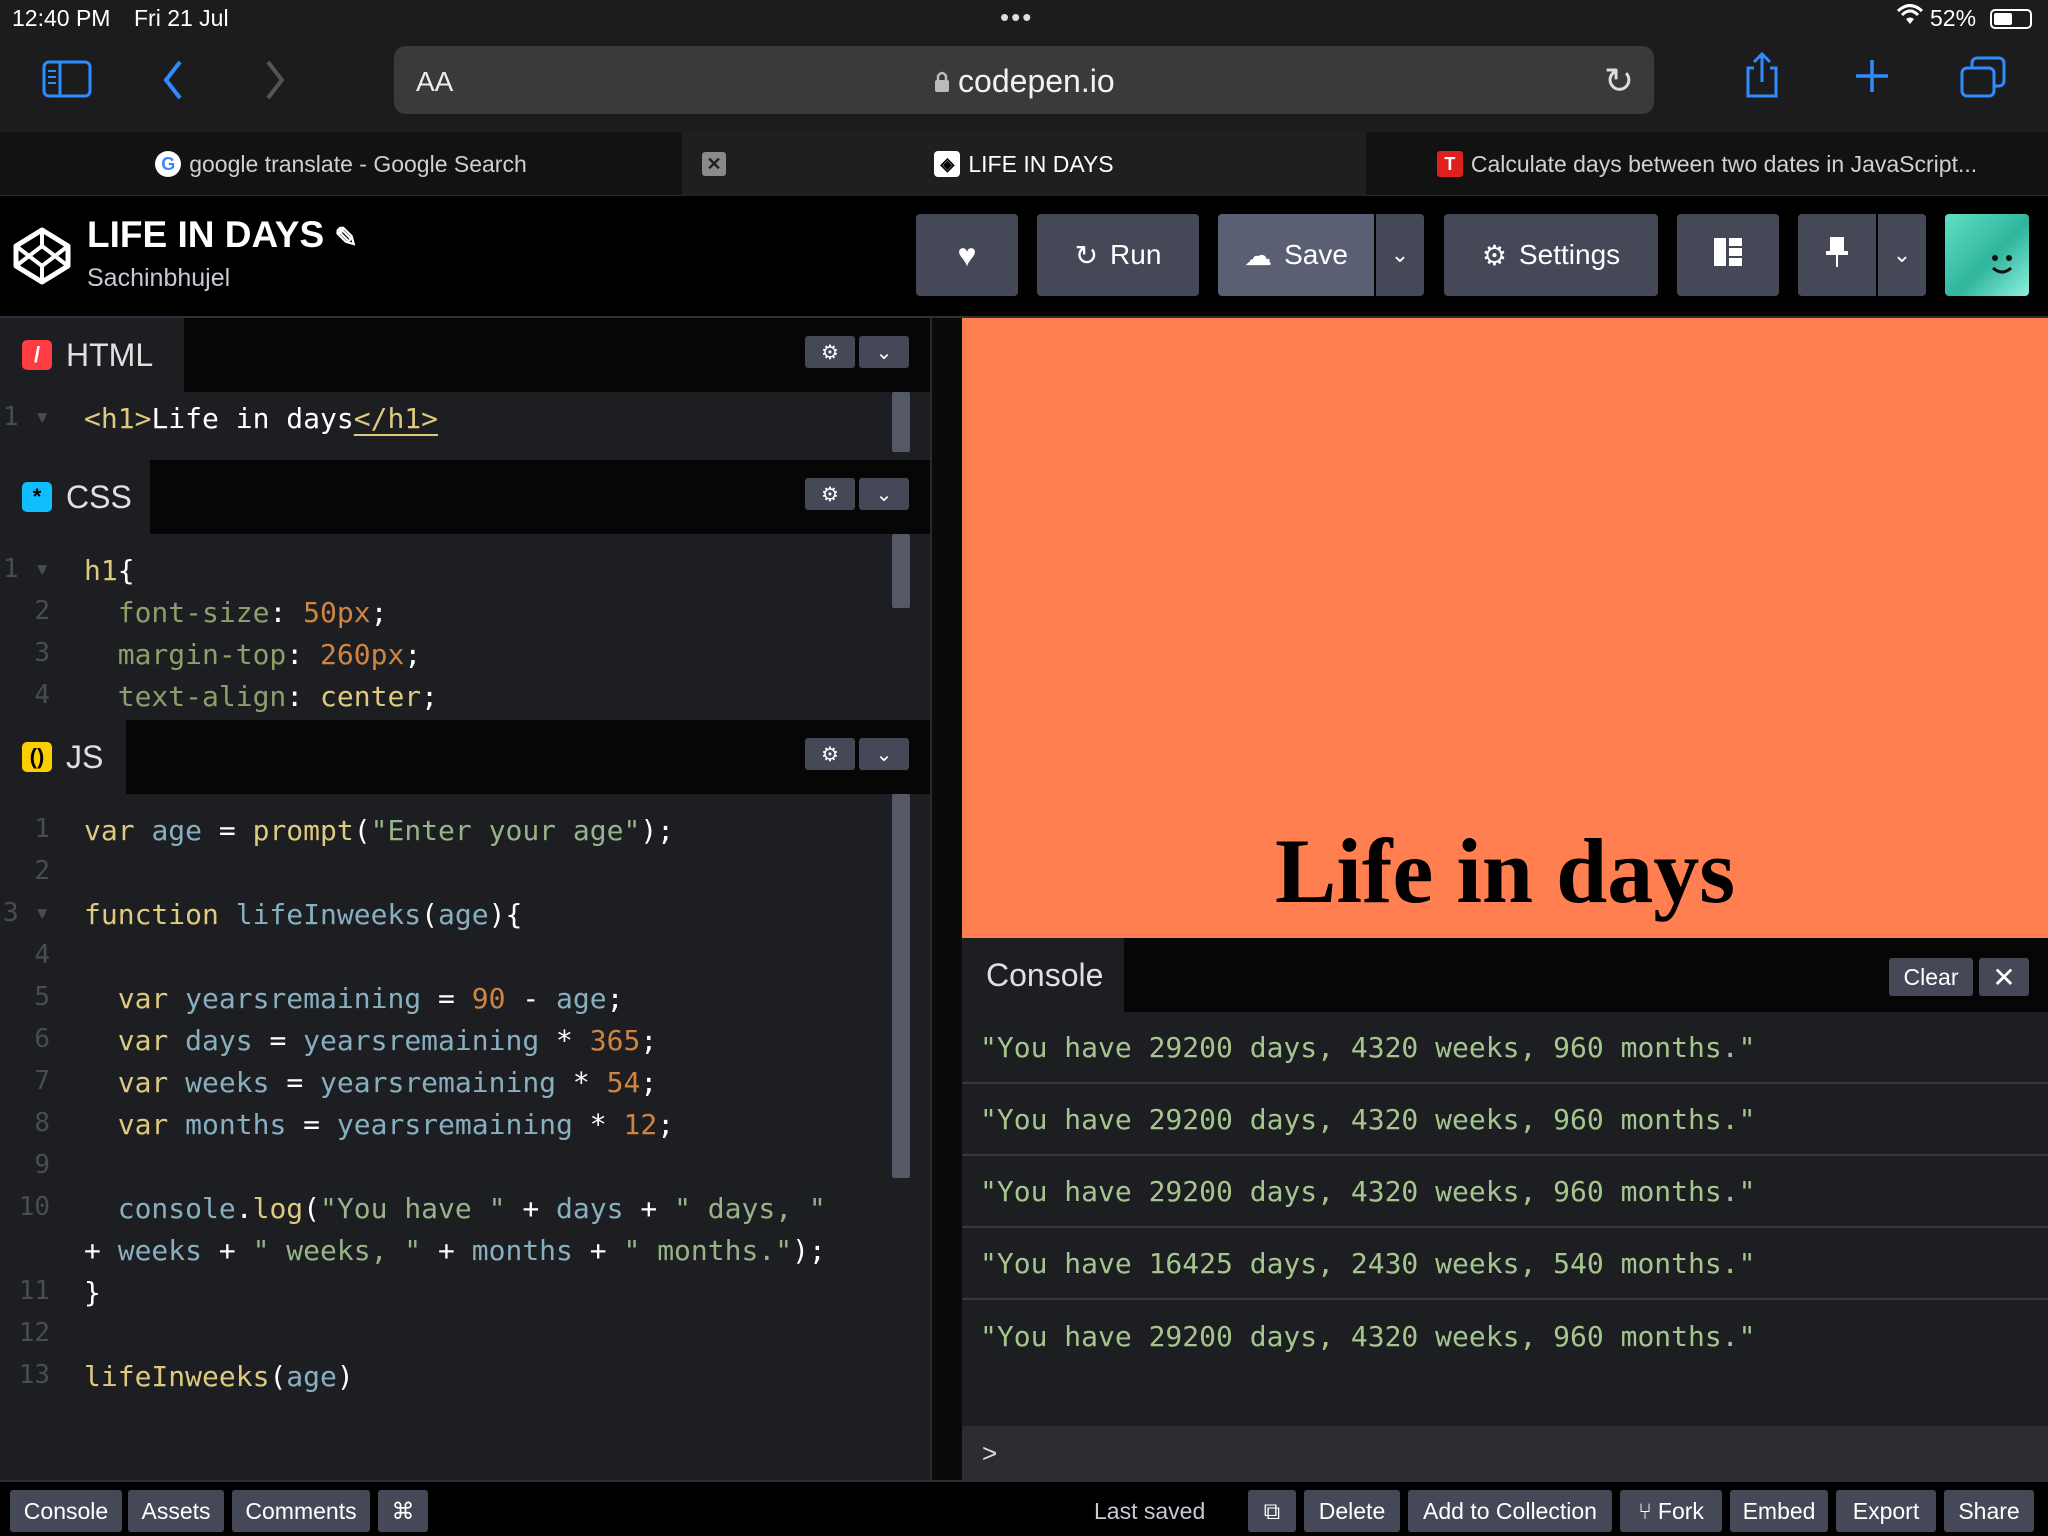 Image resolution: width=2048 pixels, height=1536 pixels. I want to click on share-button: Share, so click(1989, 1511).